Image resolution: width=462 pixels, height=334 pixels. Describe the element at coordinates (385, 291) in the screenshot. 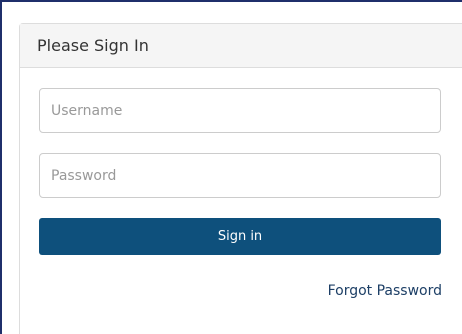

I see `forgot-password-link: Forgot Password` at that location.